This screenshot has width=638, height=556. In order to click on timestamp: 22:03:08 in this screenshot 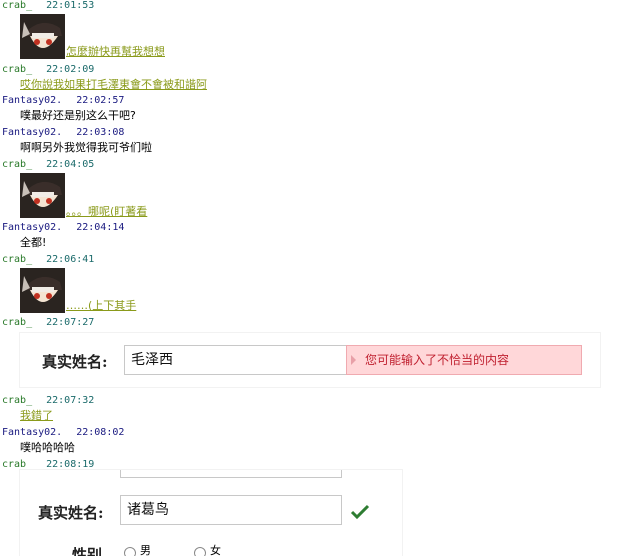, I will do `click(100, 132)`.